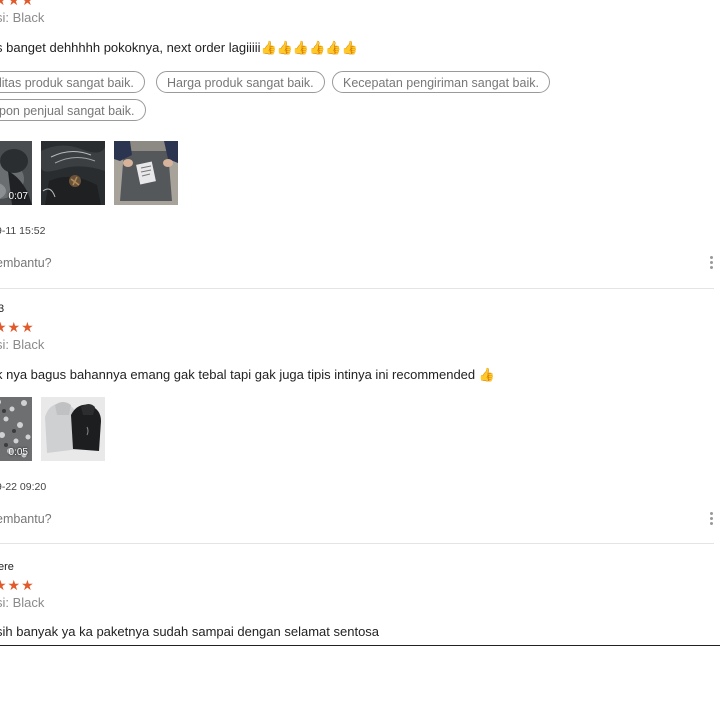 This screenshot has width=720, height=720. I want to click on review-tag: Kecepatan pengiriman sangat baik., so click(441, 82).